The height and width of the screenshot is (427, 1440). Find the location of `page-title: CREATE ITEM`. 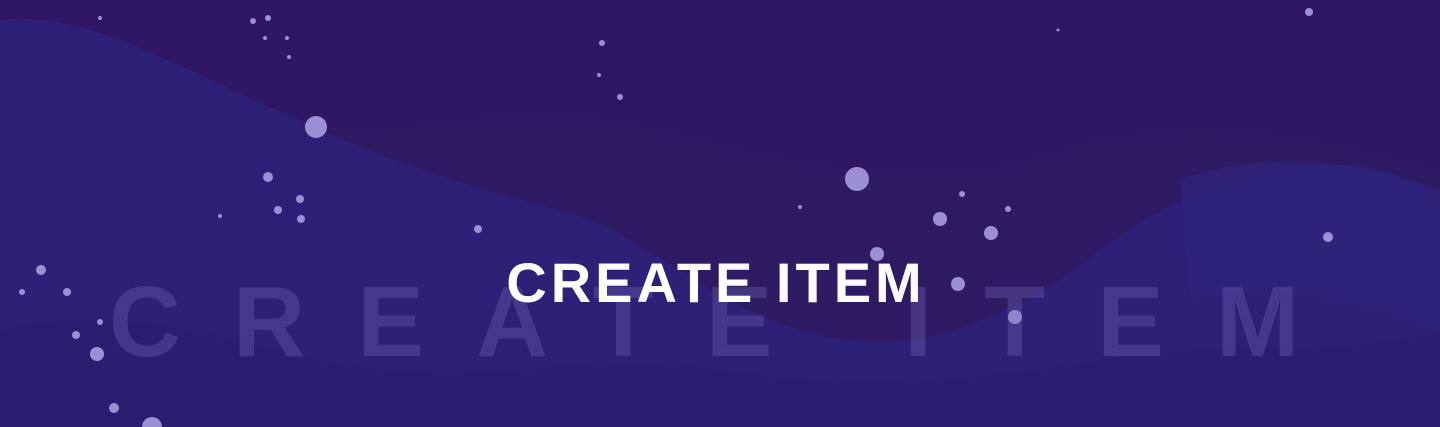

page-title: CREATE ITEM is located at coordinates (716, 282).